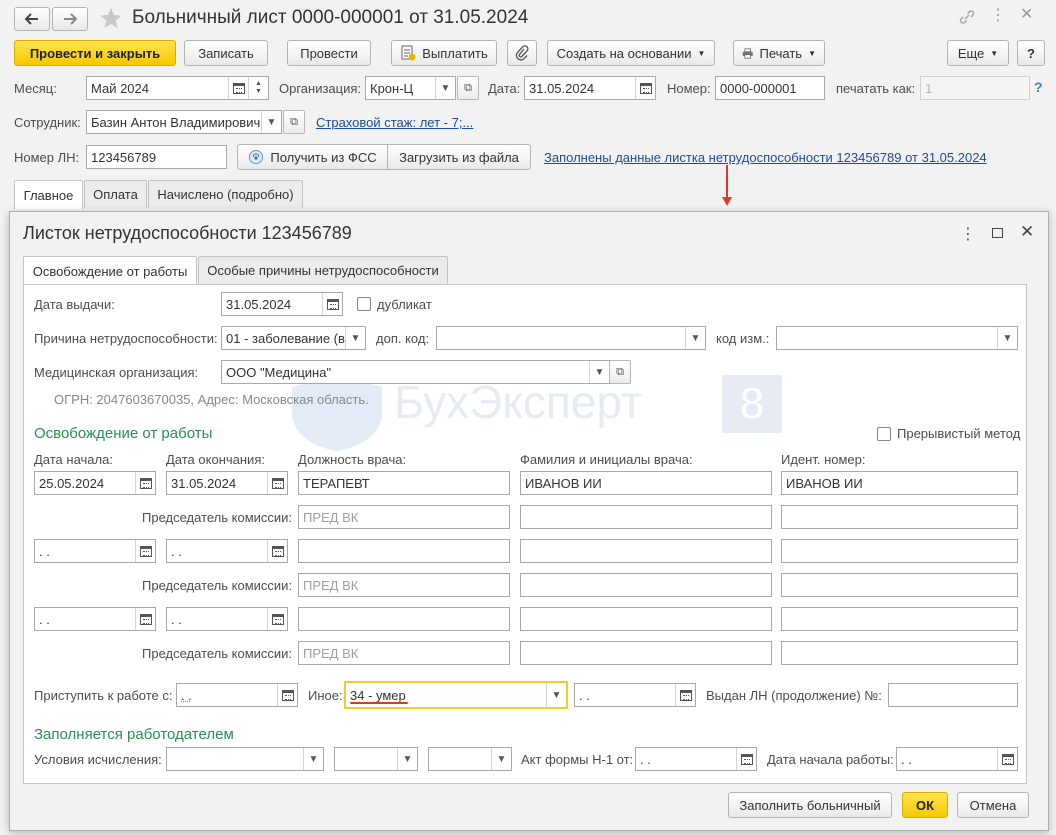  What do you see at coordinates (312, 157) in the screenshot?
I see `get-from-fss-button: Получить из ФСС` at bounding box center [312, 157].